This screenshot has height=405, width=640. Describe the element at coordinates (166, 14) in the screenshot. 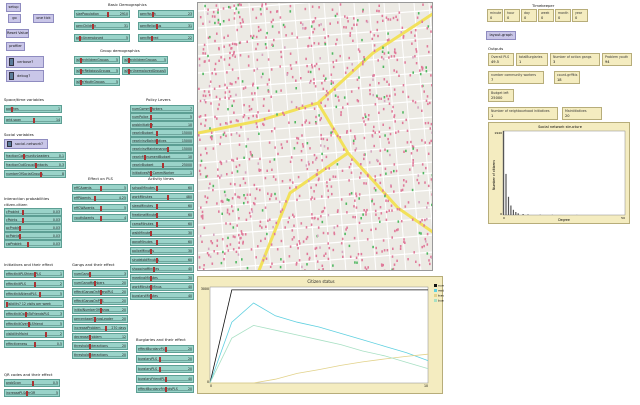

I see `slider: percYouth 23` at that location.